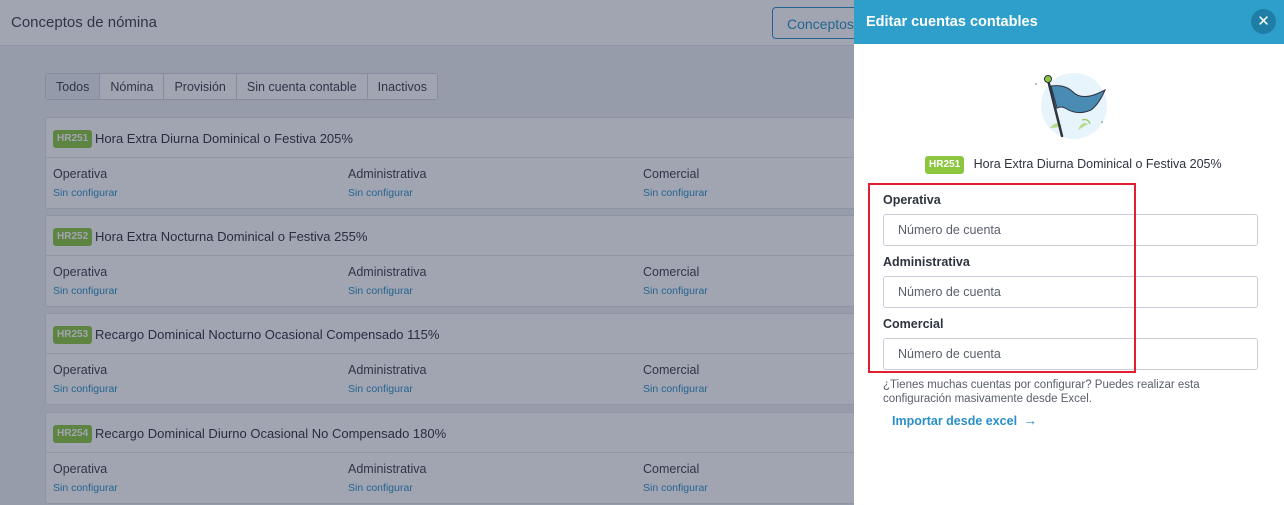 This screenshot has width=1284, height=505. I want to click on panel-title: Editar cuentas contables, so click(952, 22).